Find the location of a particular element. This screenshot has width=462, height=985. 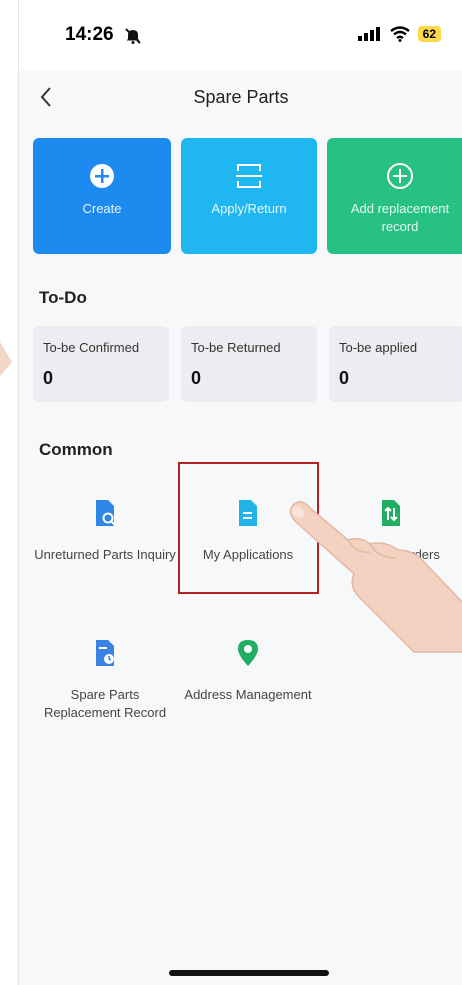

pointing-hand-icon is located at coordinates (375, 577).